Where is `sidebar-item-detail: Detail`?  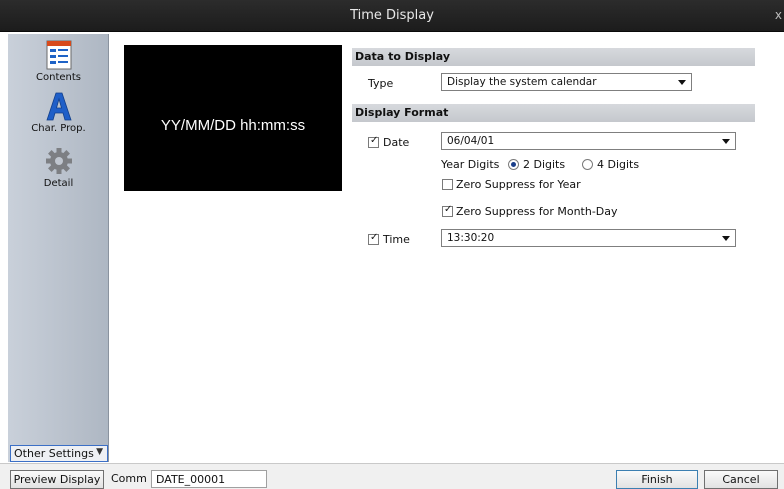 sidebar-item-detail: Detail is located at coordinates (58, 167).